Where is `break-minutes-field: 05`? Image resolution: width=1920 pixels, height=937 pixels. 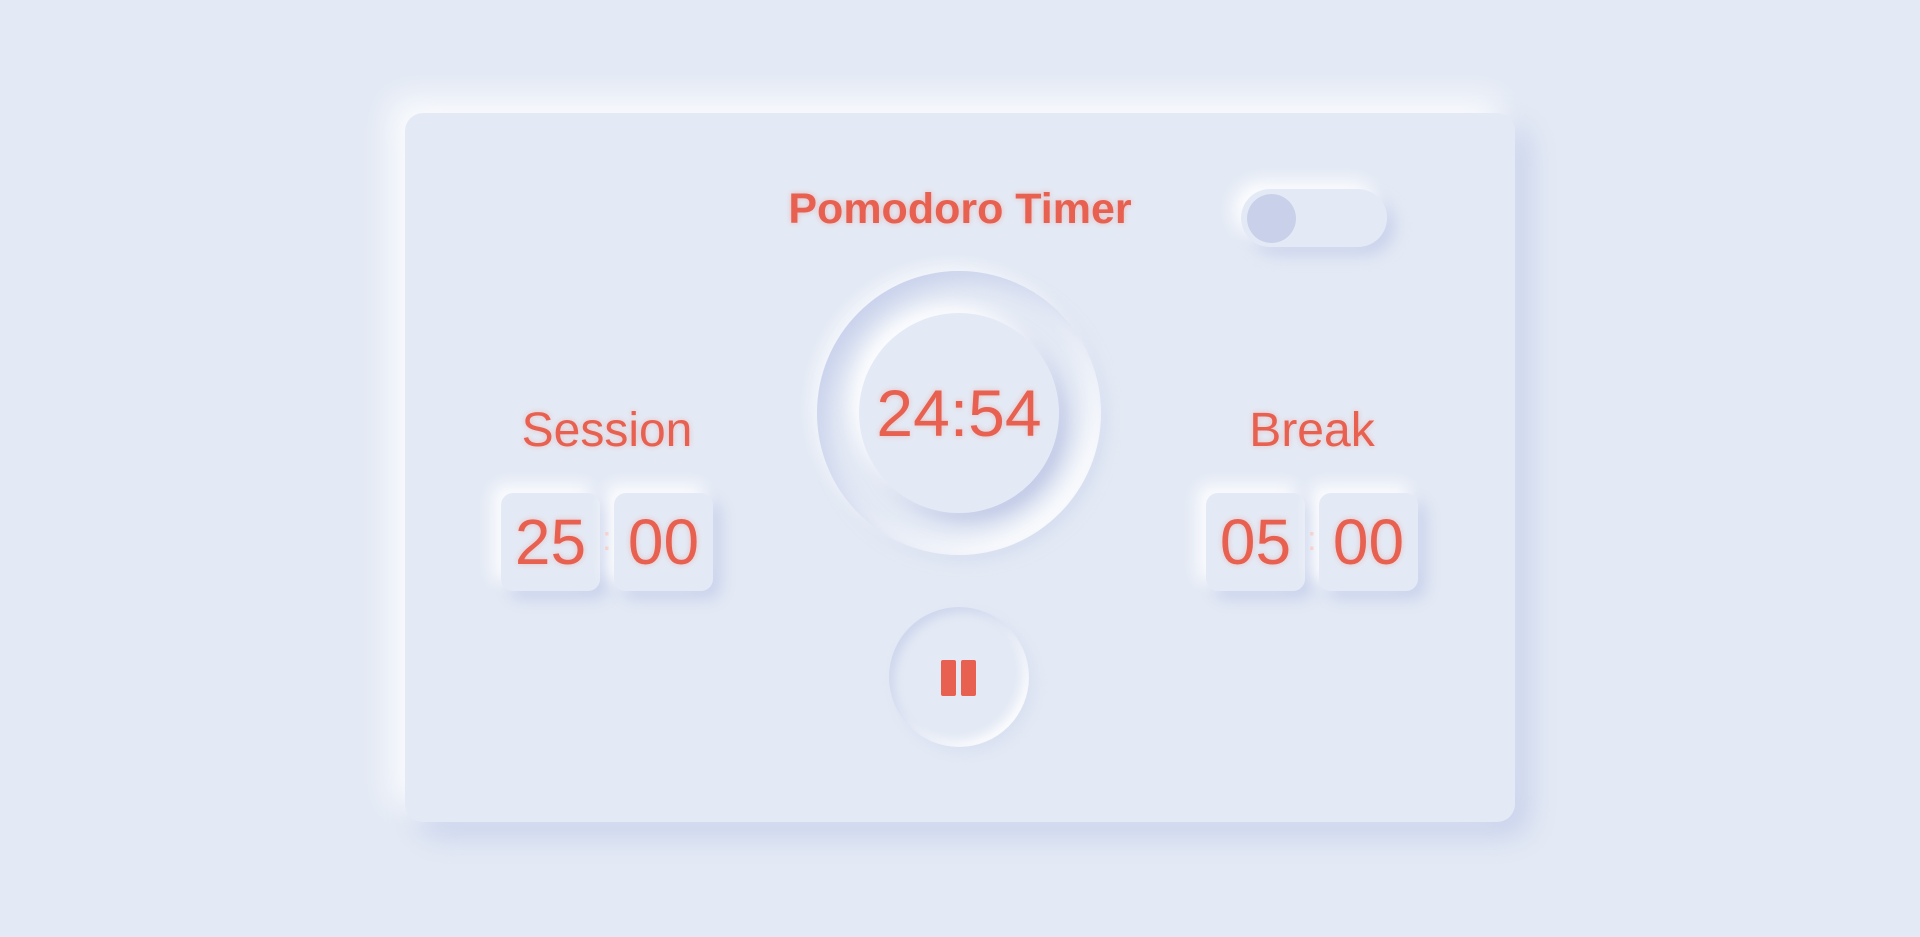
break-minutes-field: 05 is located at coordinates (1255, 542).